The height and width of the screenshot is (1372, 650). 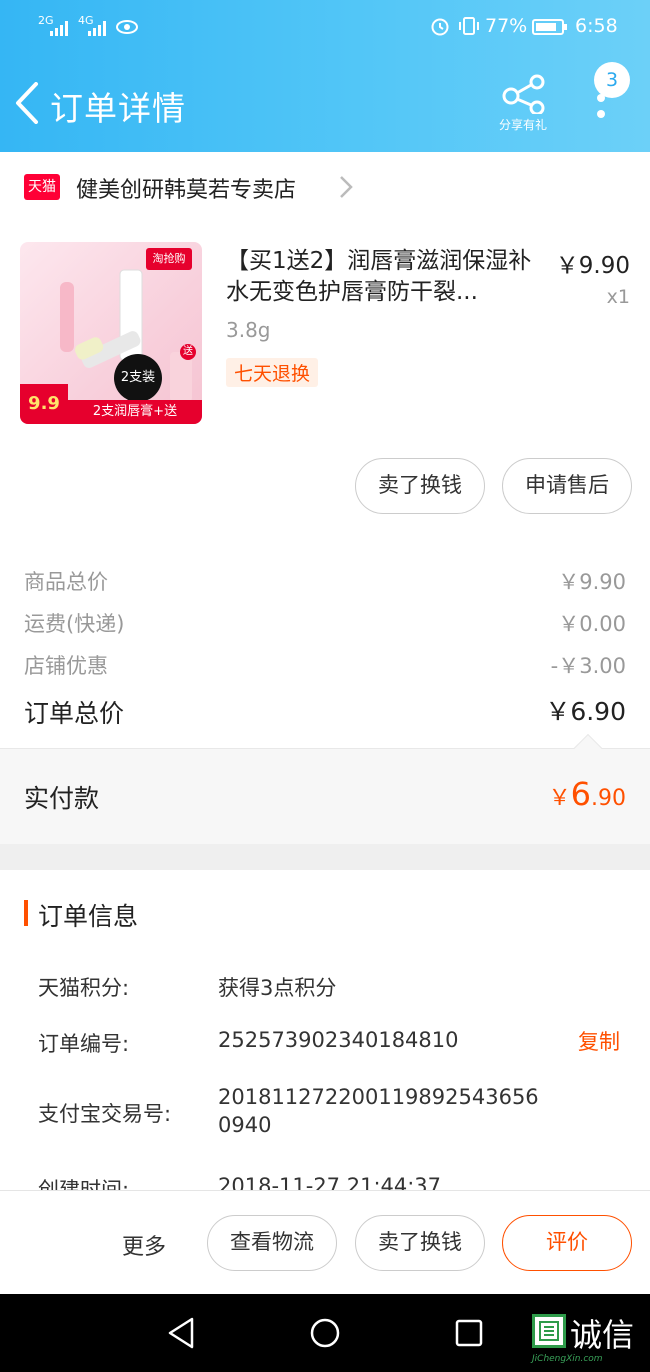 I want to click on watermark-logo-icon, so click(x=549, y=1331).